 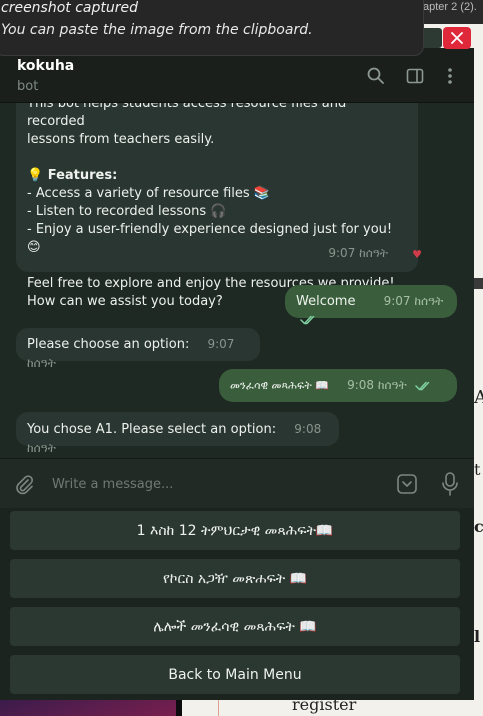 I want to click on chat-status: bot, so click(x=28, y=86).